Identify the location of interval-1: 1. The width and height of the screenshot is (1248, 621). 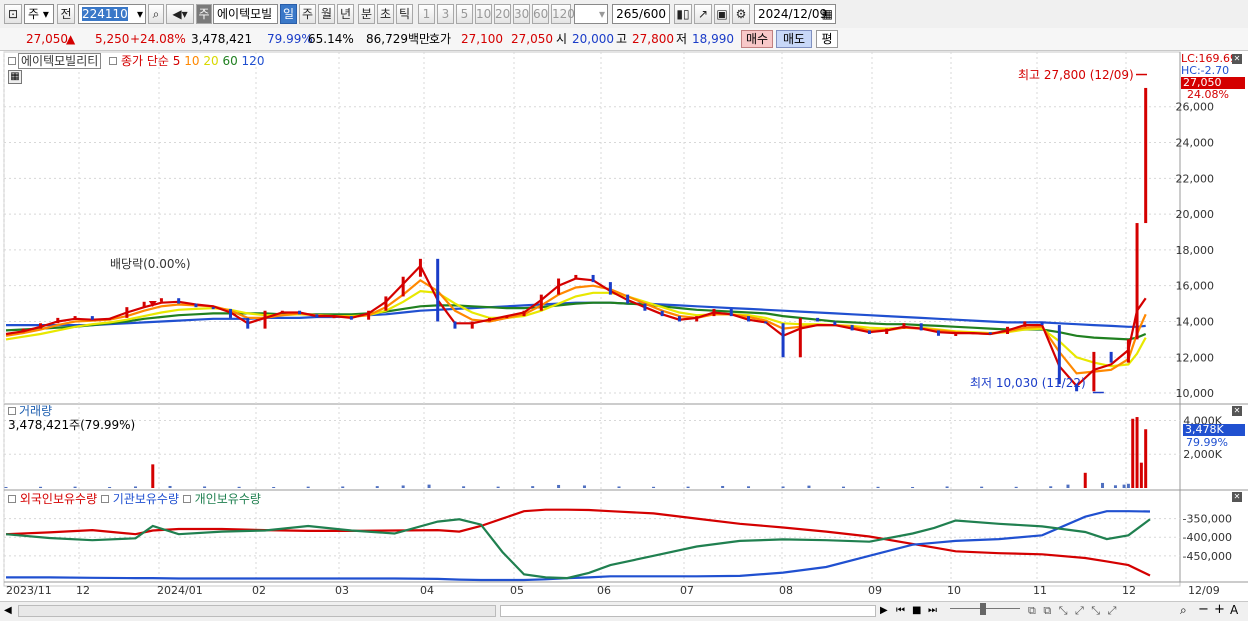
(426, 14).